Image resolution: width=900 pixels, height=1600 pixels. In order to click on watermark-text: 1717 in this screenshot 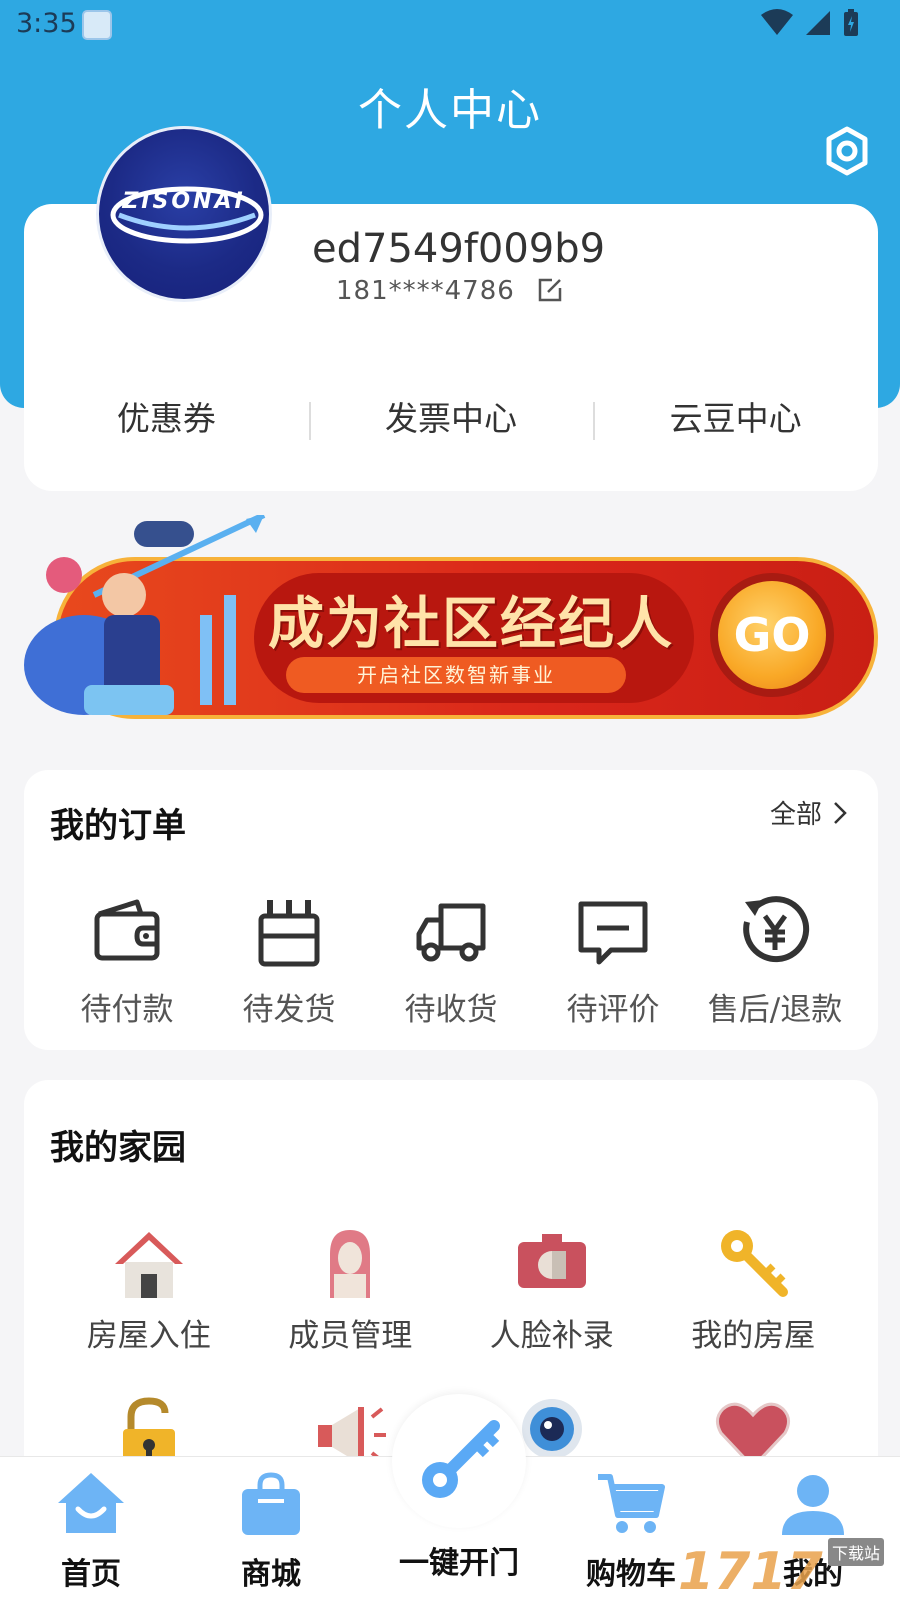, I will do `click(750, 1571)`.